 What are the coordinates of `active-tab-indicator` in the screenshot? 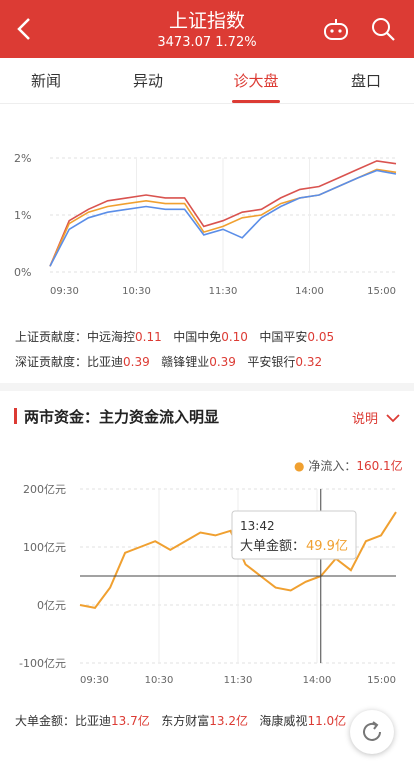 It's located at (256, 101).